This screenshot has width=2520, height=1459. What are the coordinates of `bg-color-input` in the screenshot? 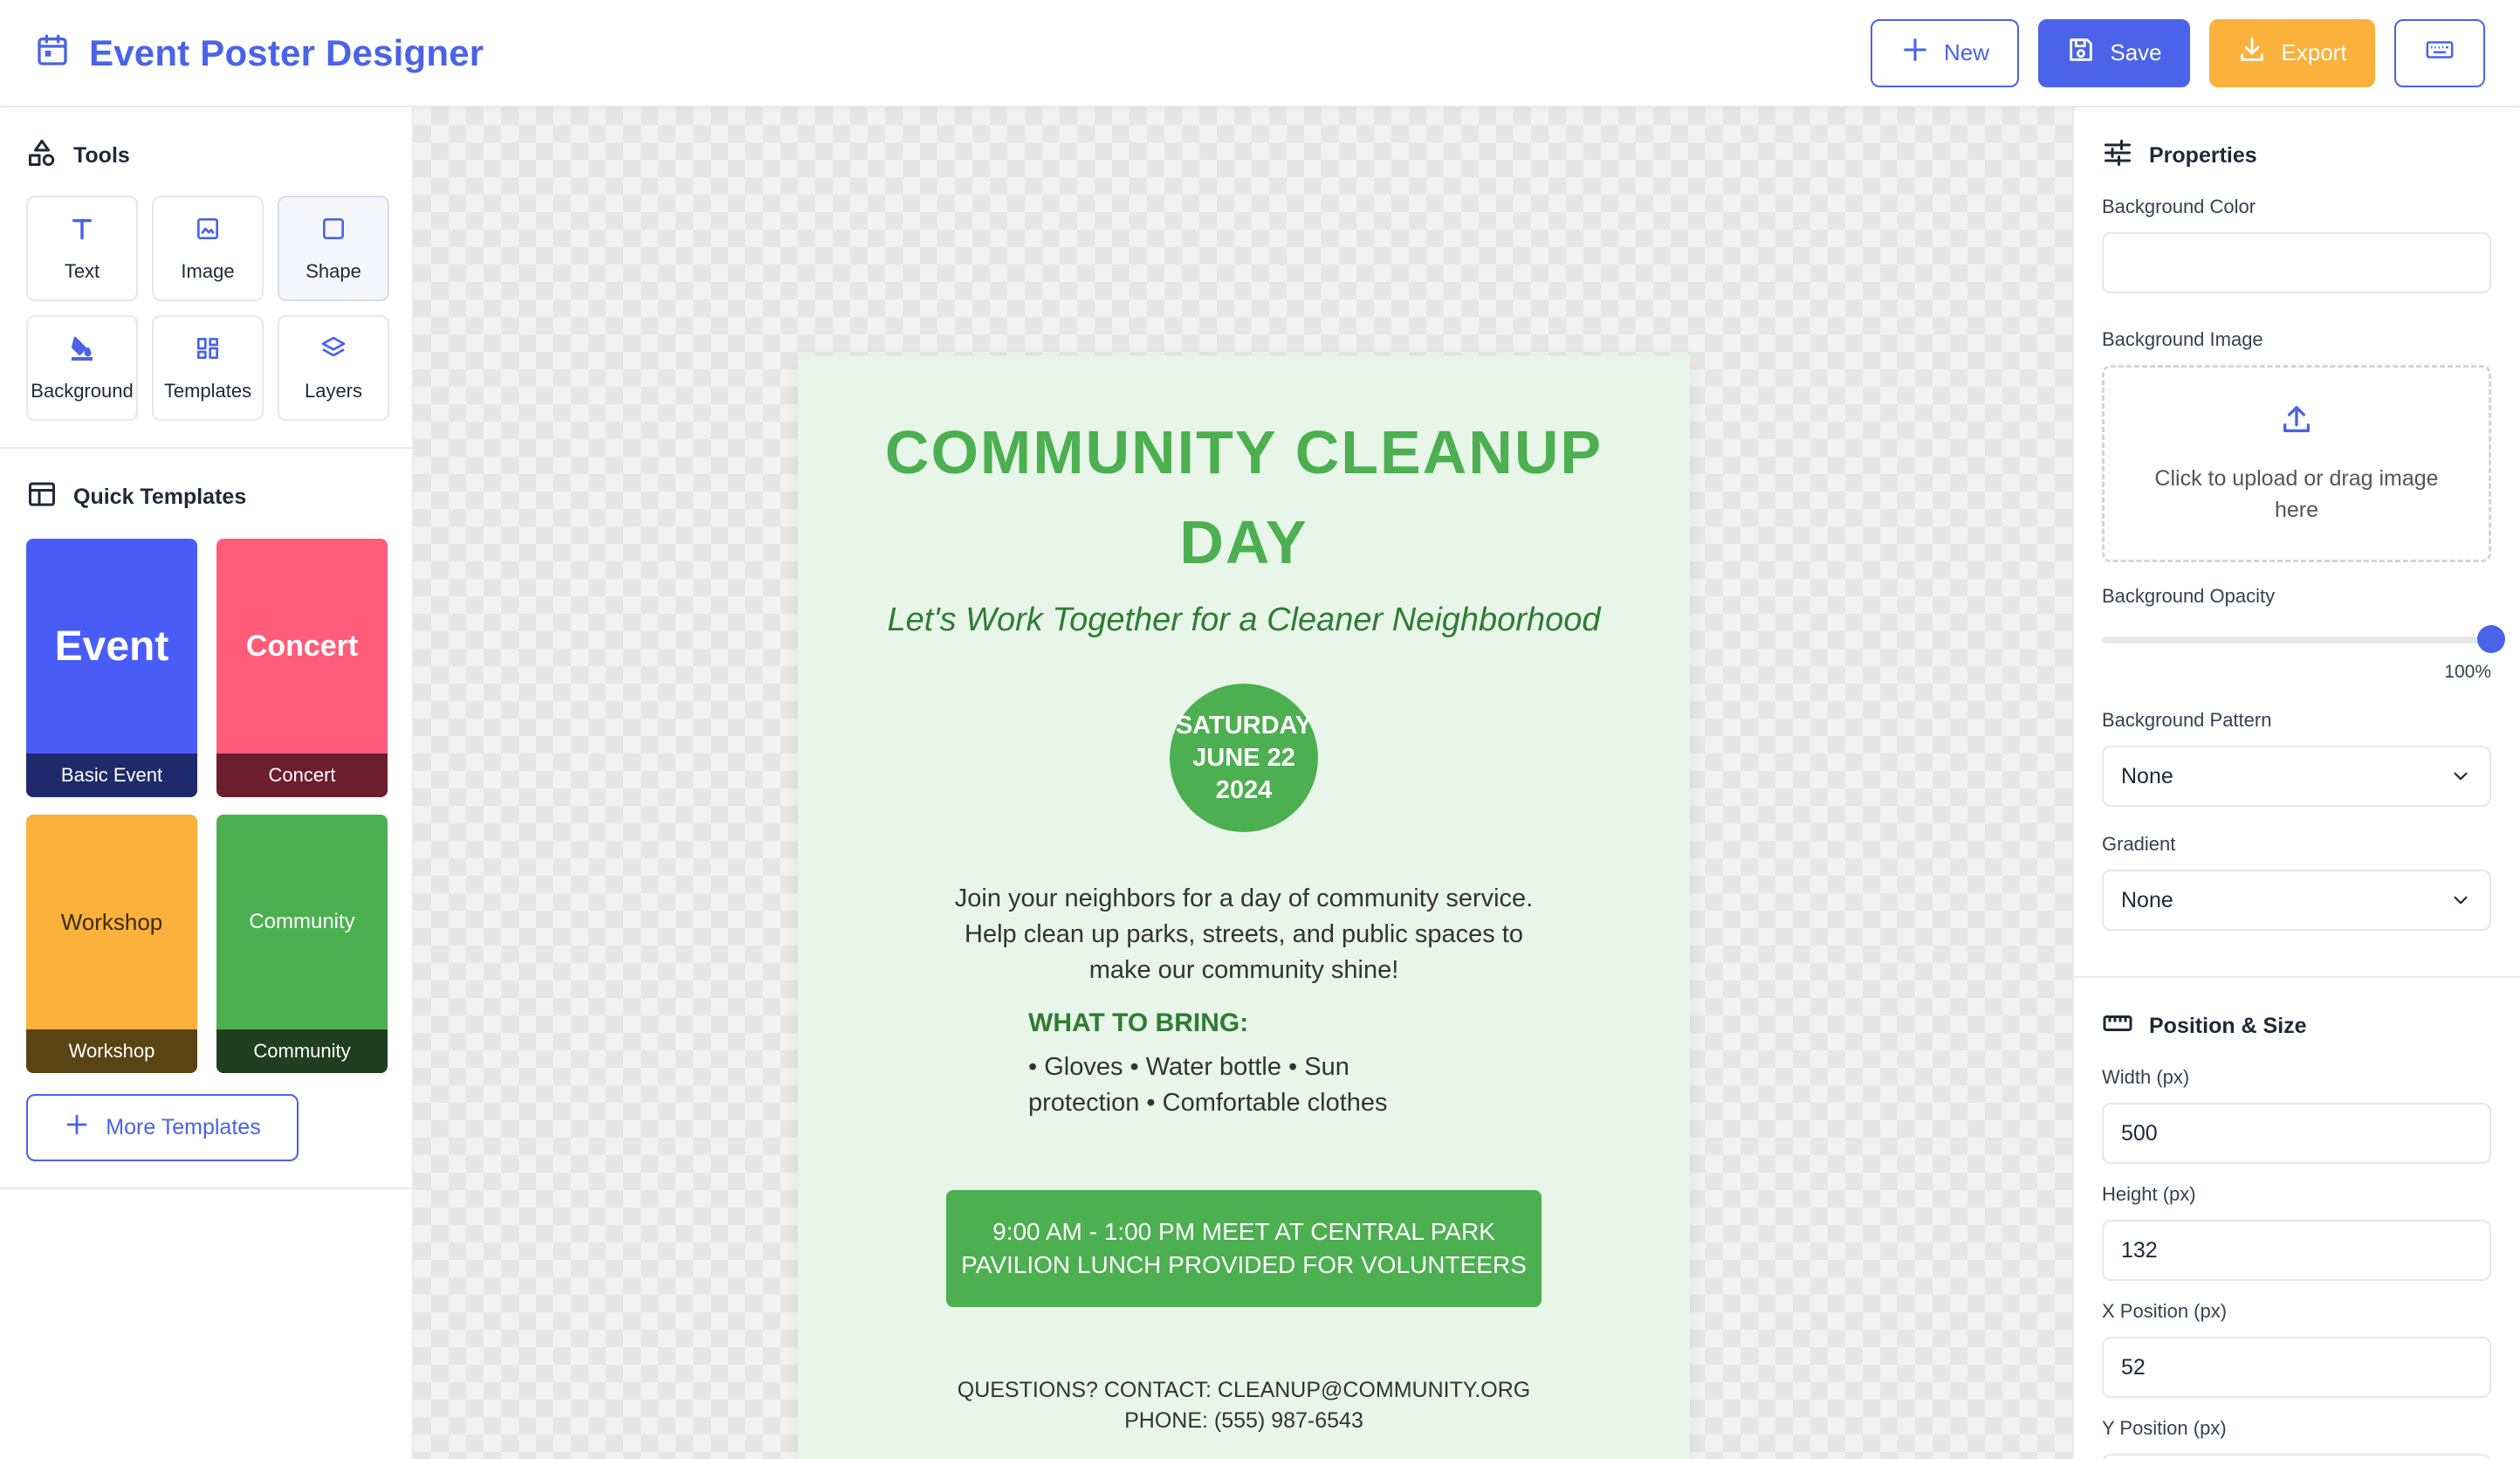 It's located at (2296, 262).